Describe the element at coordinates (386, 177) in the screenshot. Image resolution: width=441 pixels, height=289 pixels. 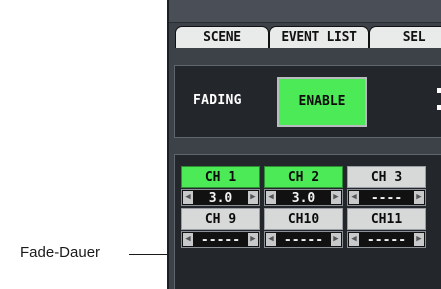
I see `channel-button-ch3: CH 3` at that location.